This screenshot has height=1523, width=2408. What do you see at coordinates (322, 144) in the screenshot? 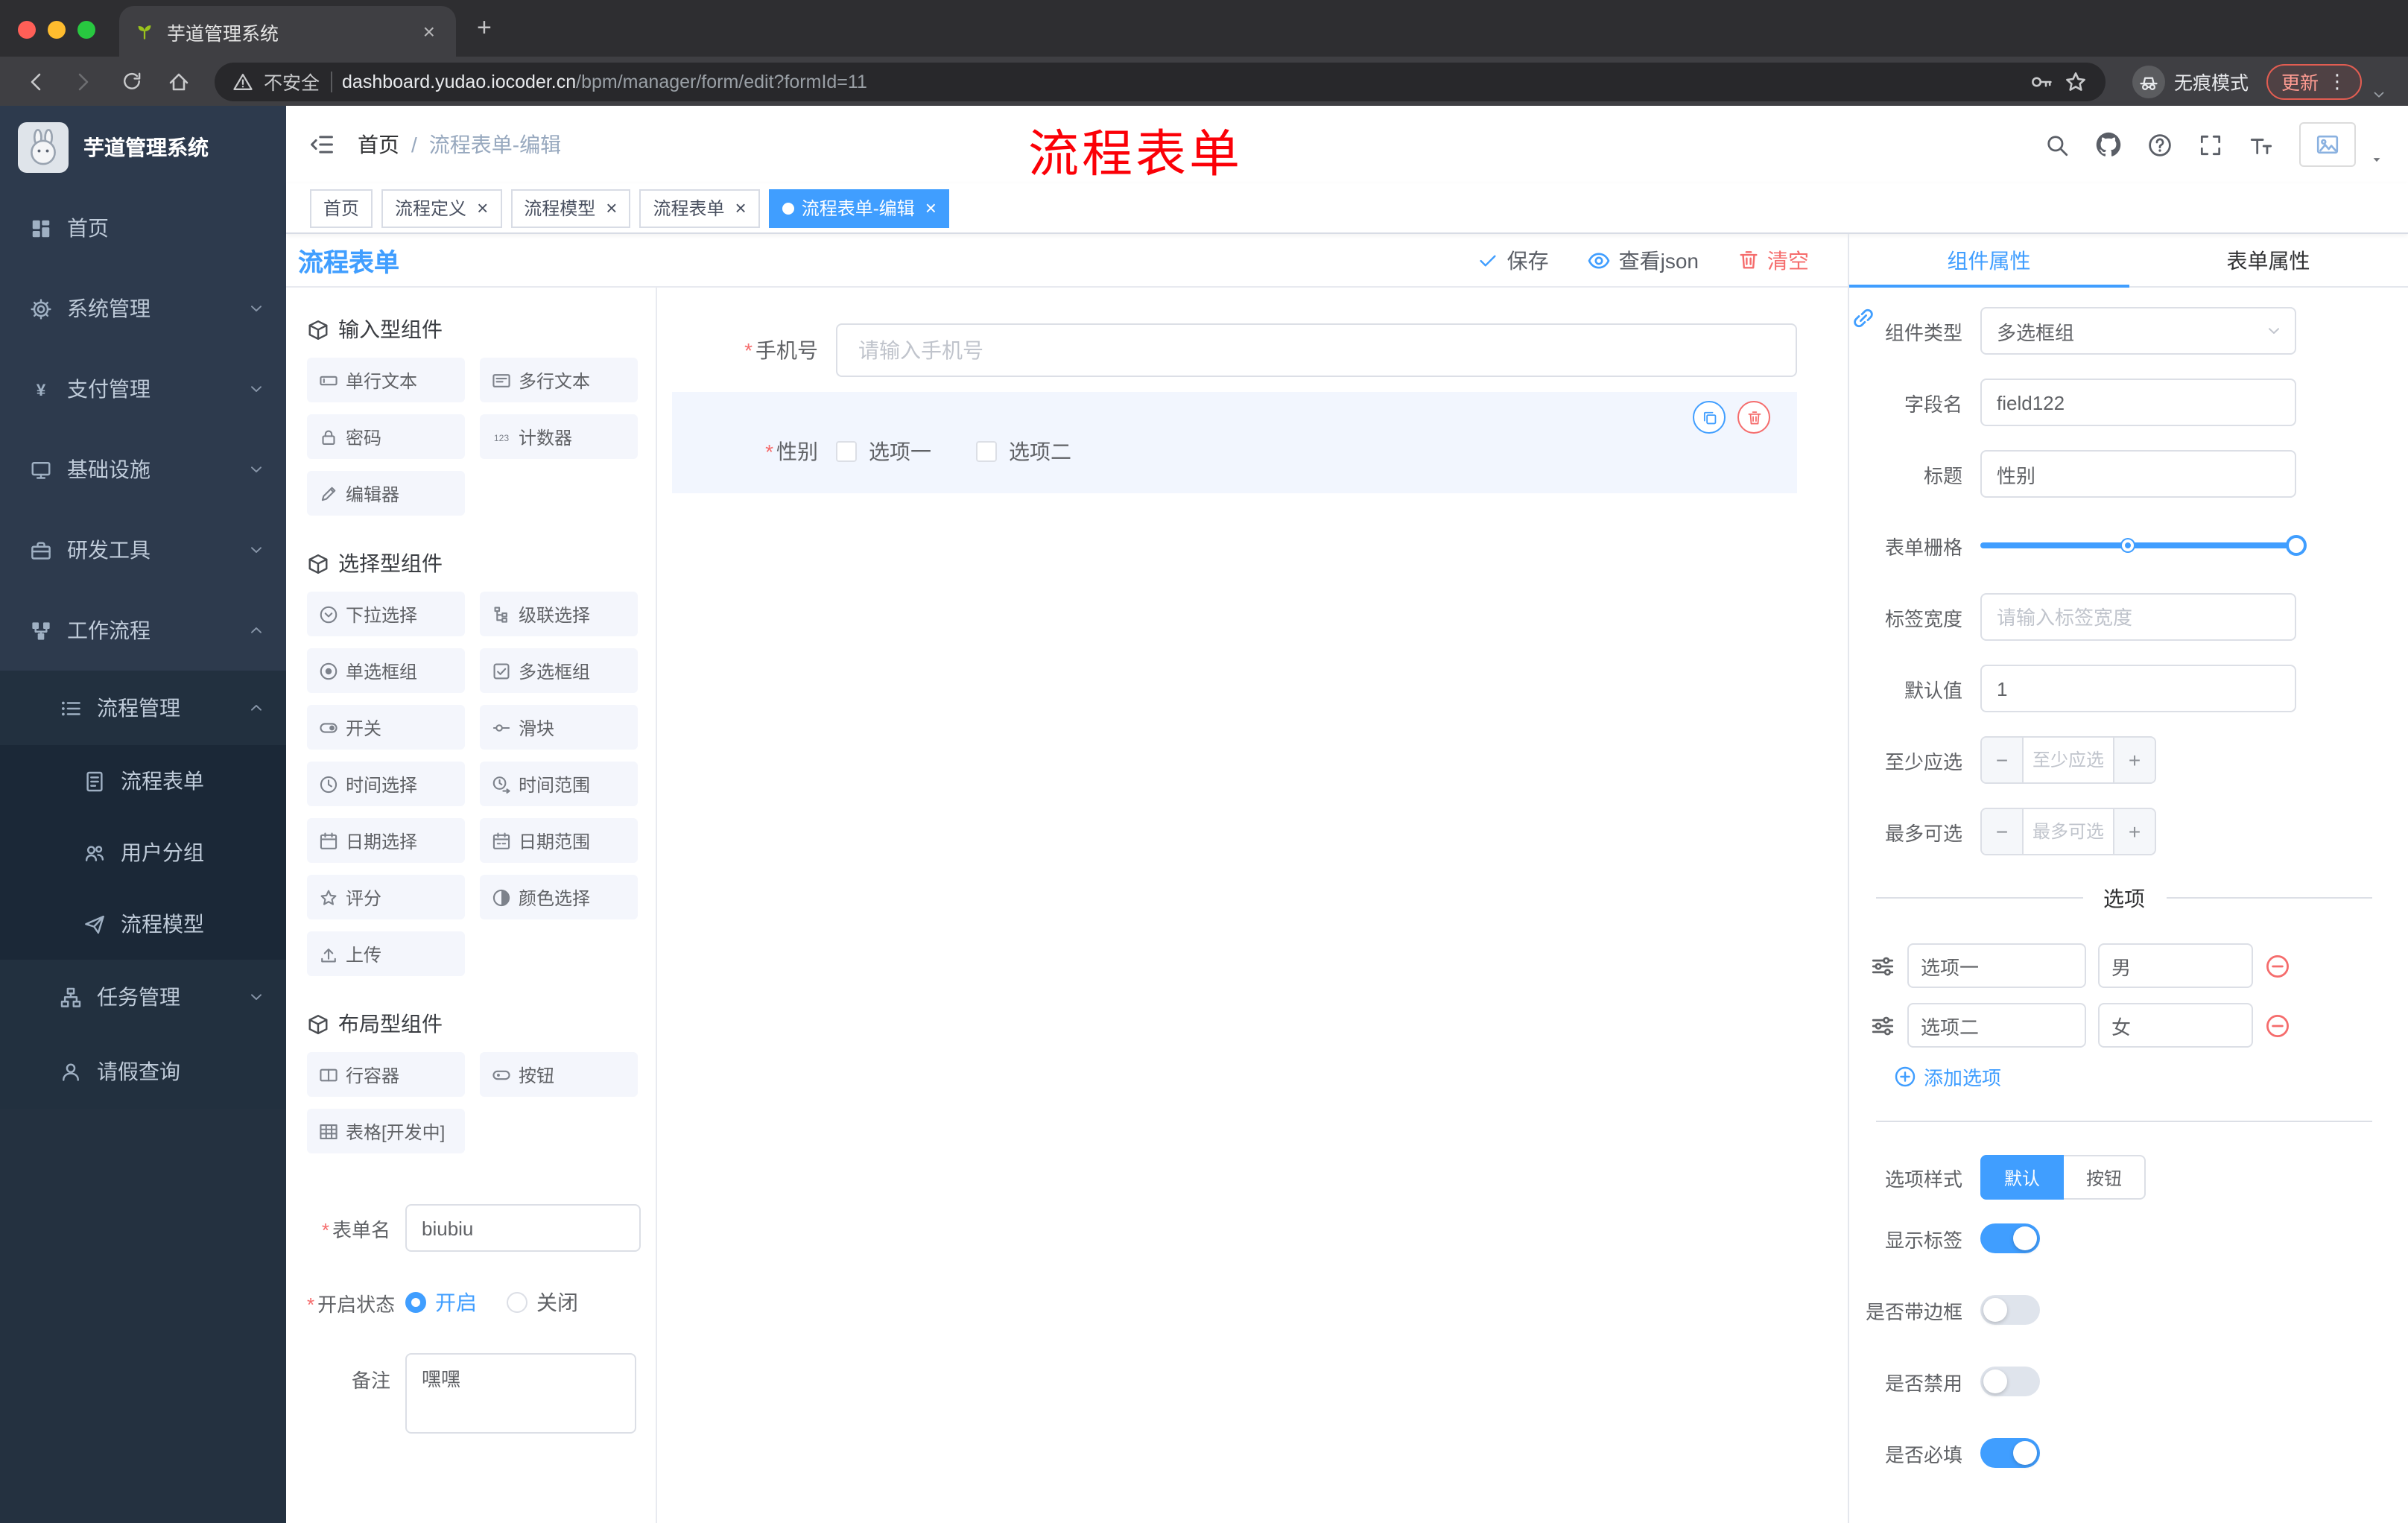
I see `sidebar-collapse-button` at bounding box center [322, 144].